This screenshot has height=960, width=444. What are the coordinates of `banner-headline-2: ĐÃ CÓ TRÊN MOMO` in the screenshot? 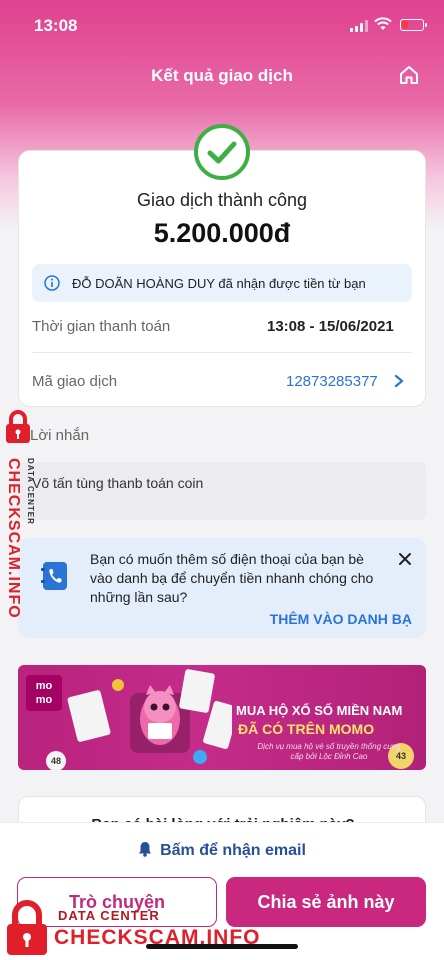 It's located at (306, 729).